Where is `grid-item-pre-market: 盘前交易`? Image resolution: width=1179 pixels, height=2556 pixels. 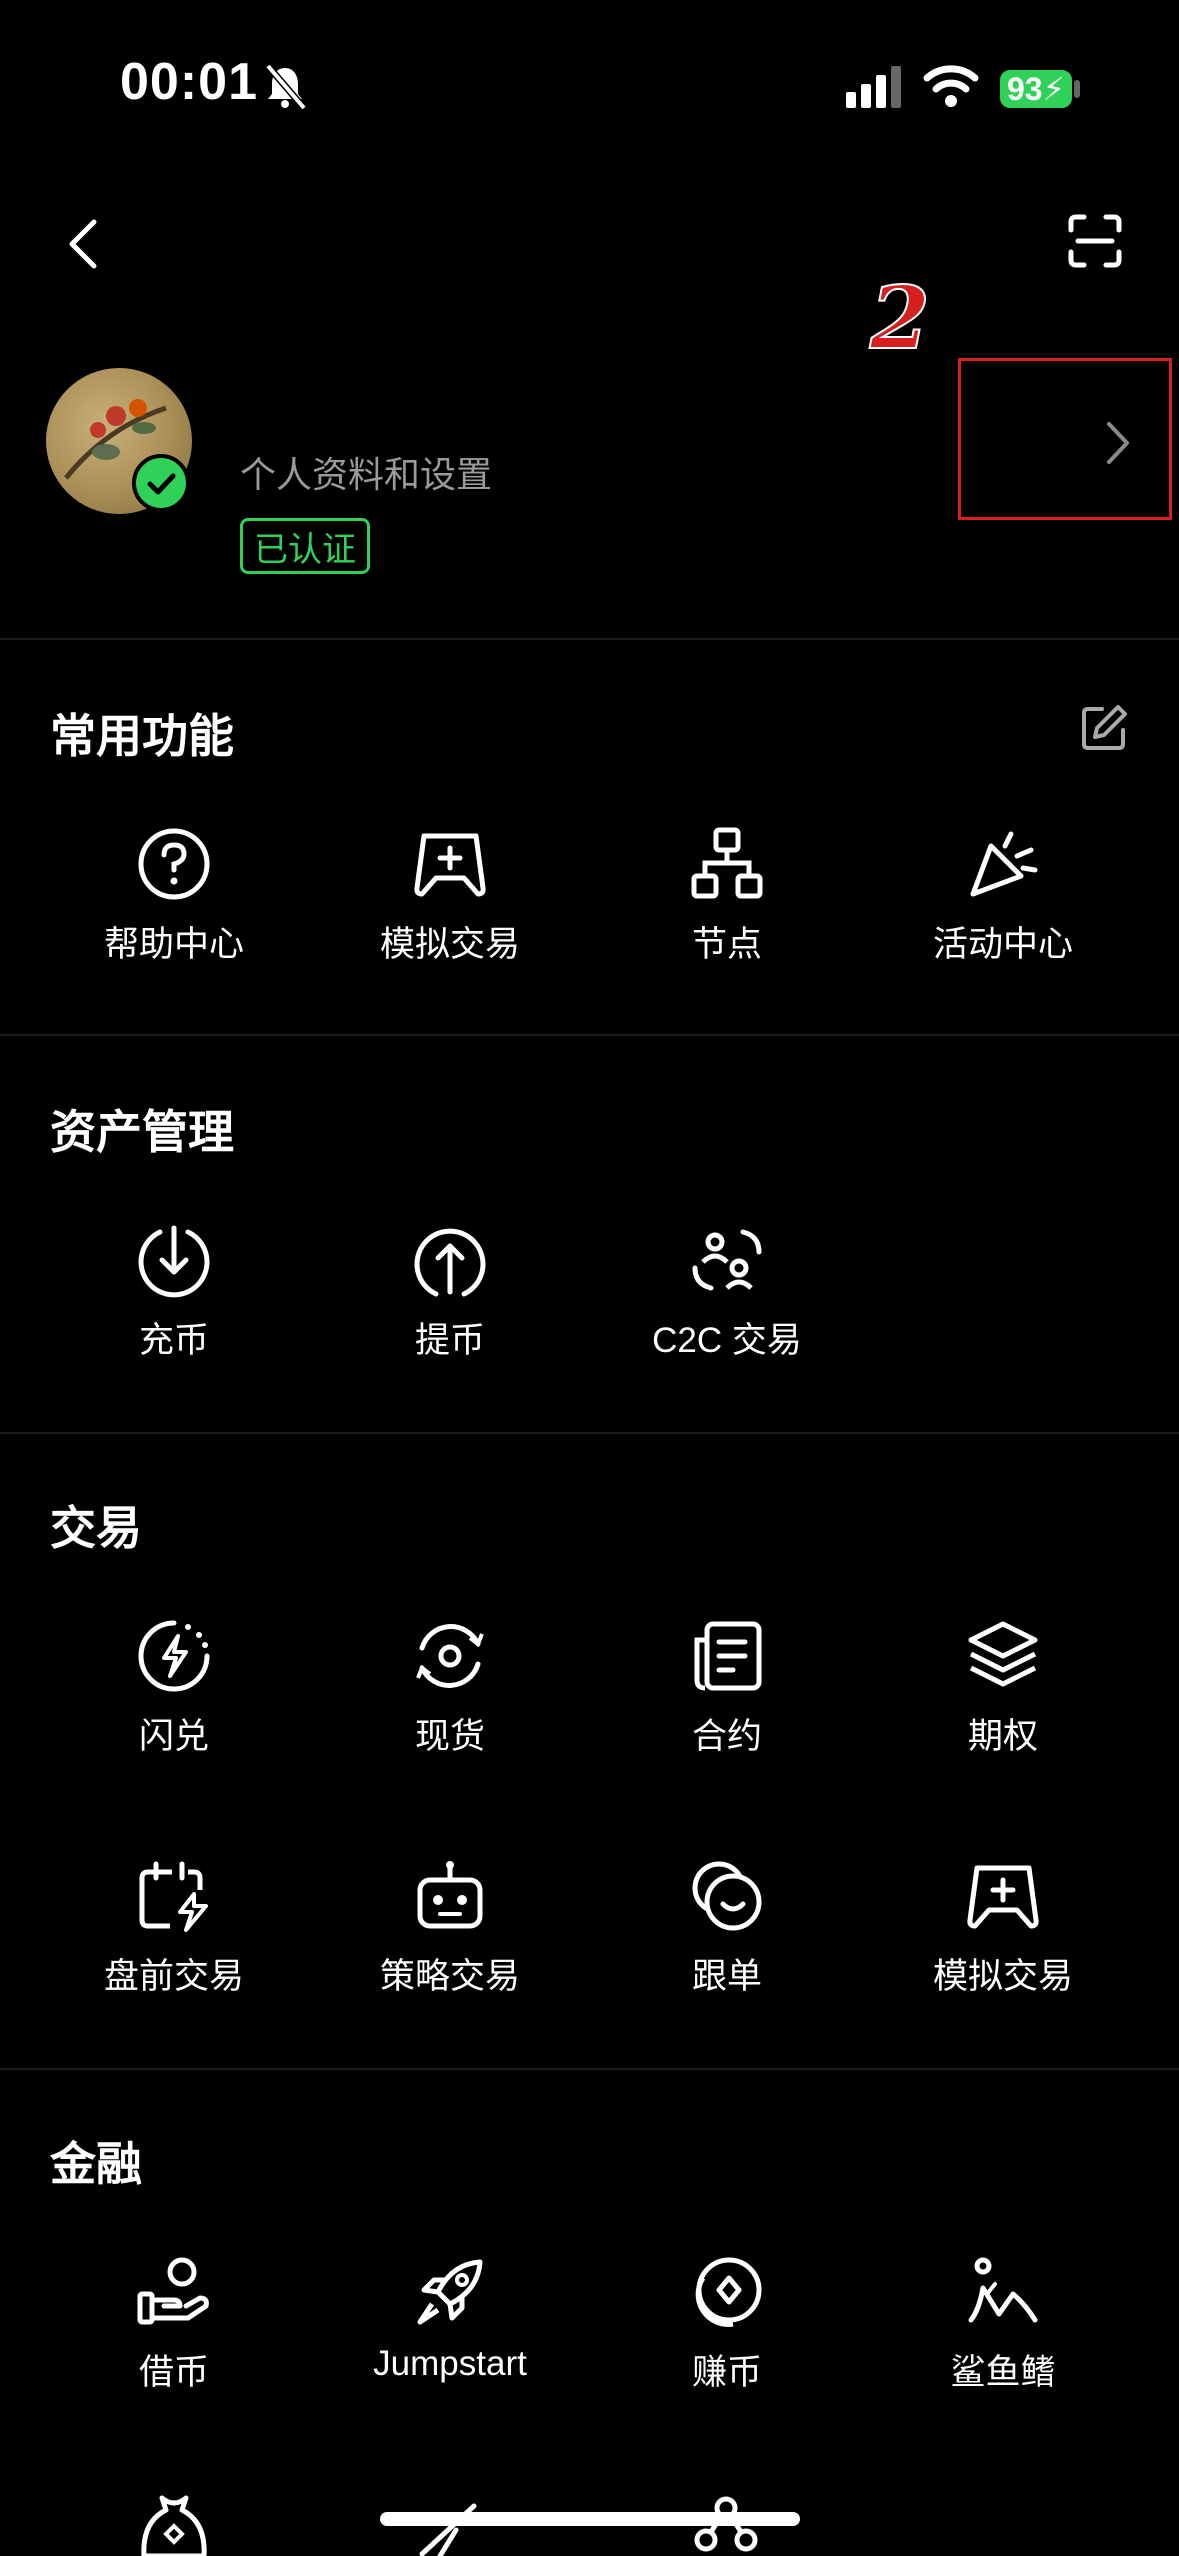 grid-item-pre-market: 盘前交易 is located at coordinates (174, 1928).